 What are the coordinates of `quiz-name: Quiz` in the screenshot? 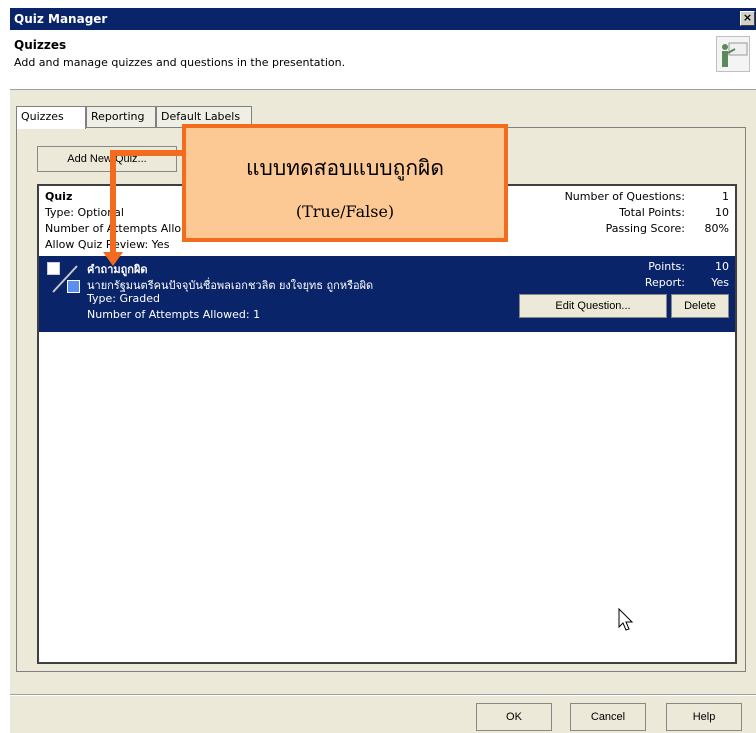 It's located at (59, 196).